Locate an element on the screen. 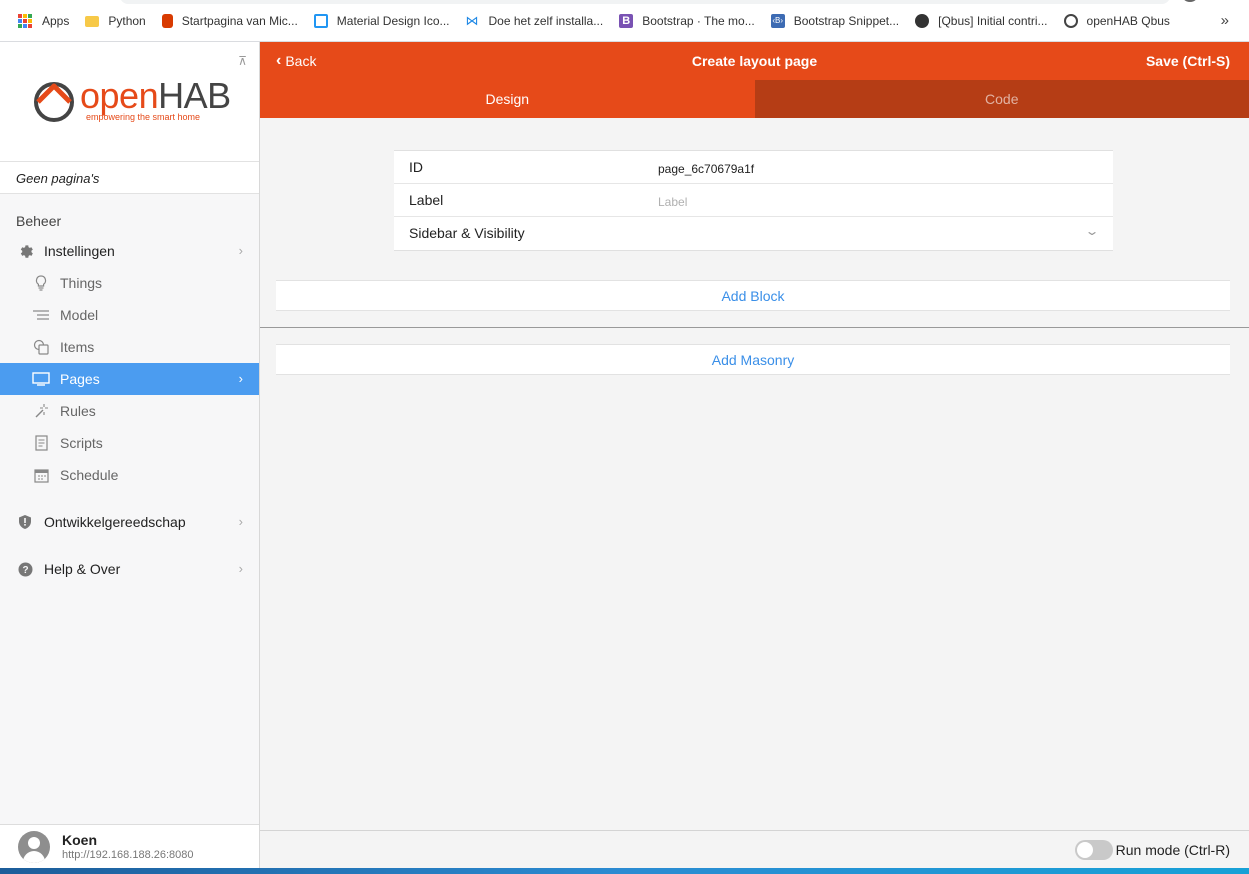 The image size is (1249, 874). add-masonry-button: Add Masonry is located at coordinates (753, 359).